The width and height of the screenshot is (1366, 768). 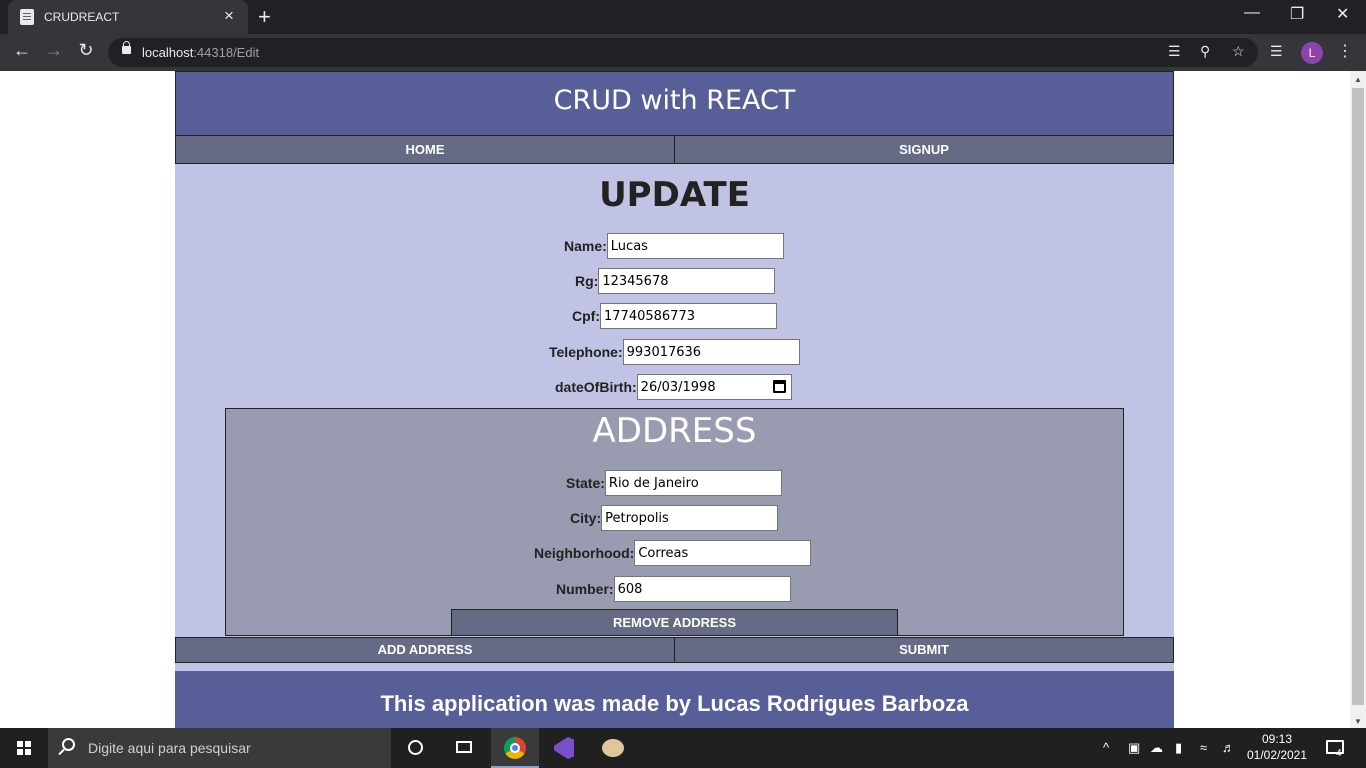 What do you see at coordinates (82, 17) in the screenshot?
I see `tab-title: CRUDREACT` at bounding box center [82, 17].